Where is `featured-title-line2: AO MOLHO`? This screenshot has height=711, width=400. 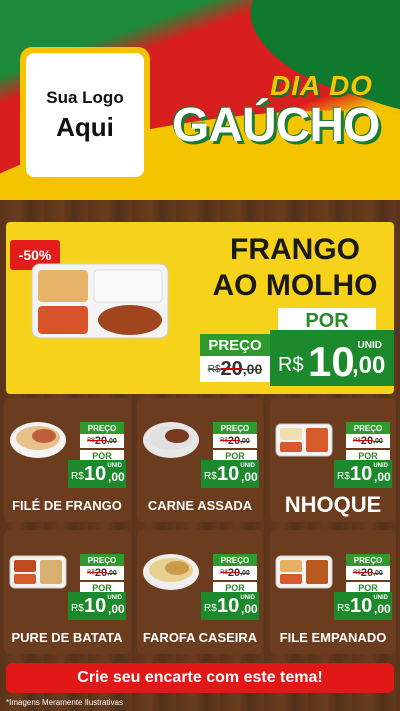 featured-title-line2: AO MOLHO is located at coordinates (295, 285).